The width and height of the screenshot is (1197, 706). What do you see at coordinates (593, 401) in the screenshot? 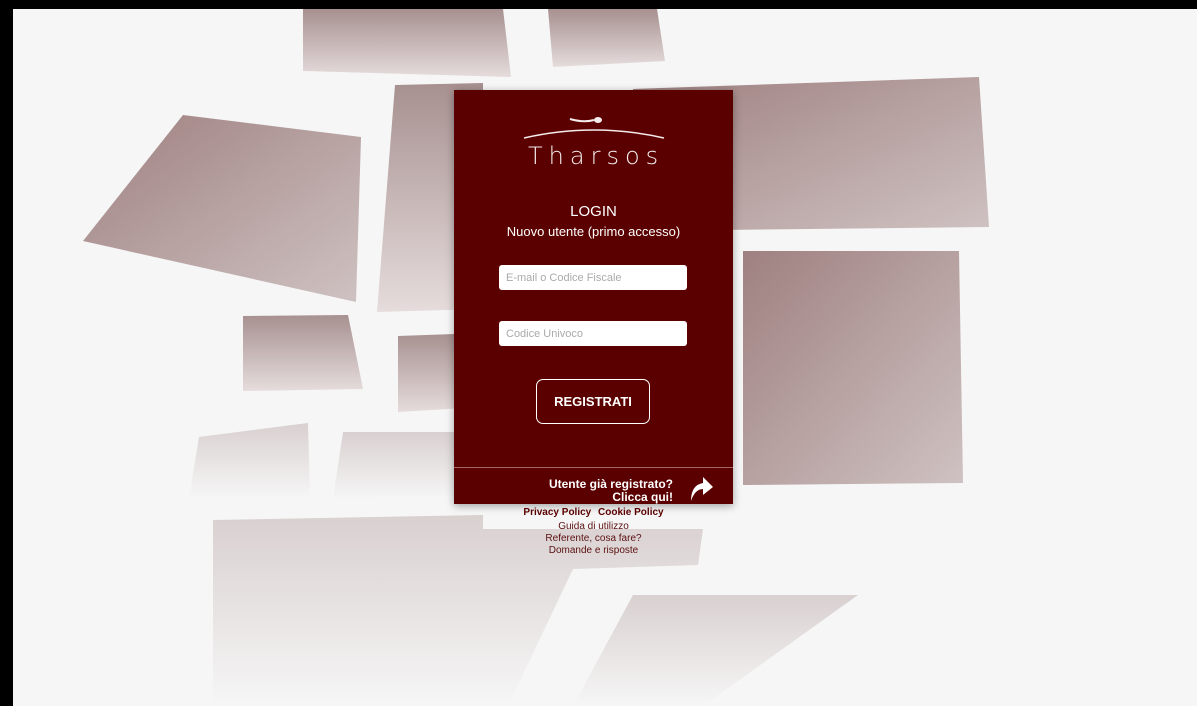
I see `register-button: REGISTRATI` at bounding box center [593, 401].